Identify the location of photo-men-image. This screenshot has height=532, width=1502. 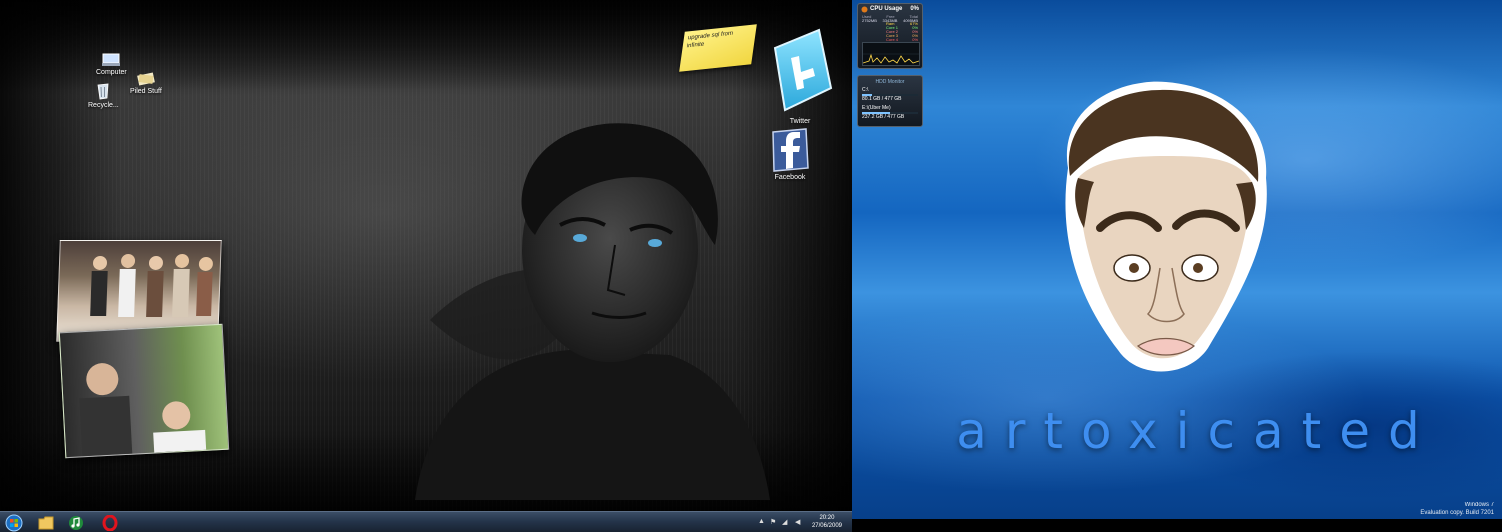
(143, 410).